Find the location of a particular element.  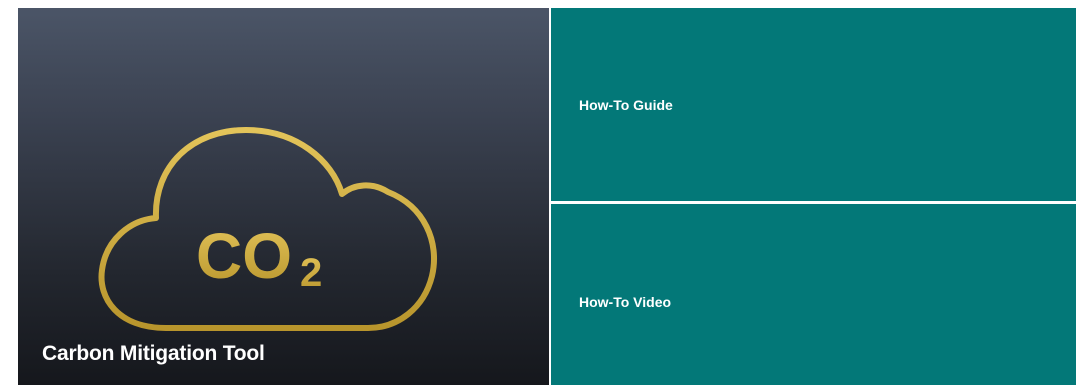

tile-label: How-To Guide is located at coordinates (626, 105).